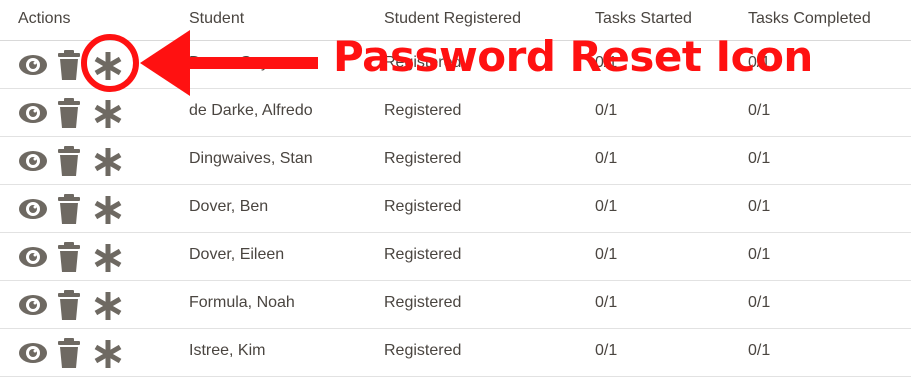  What do you see at coordinates (216, 19) in the screenshot?
I see `header-student: Student` at bounding box center [216, 19].